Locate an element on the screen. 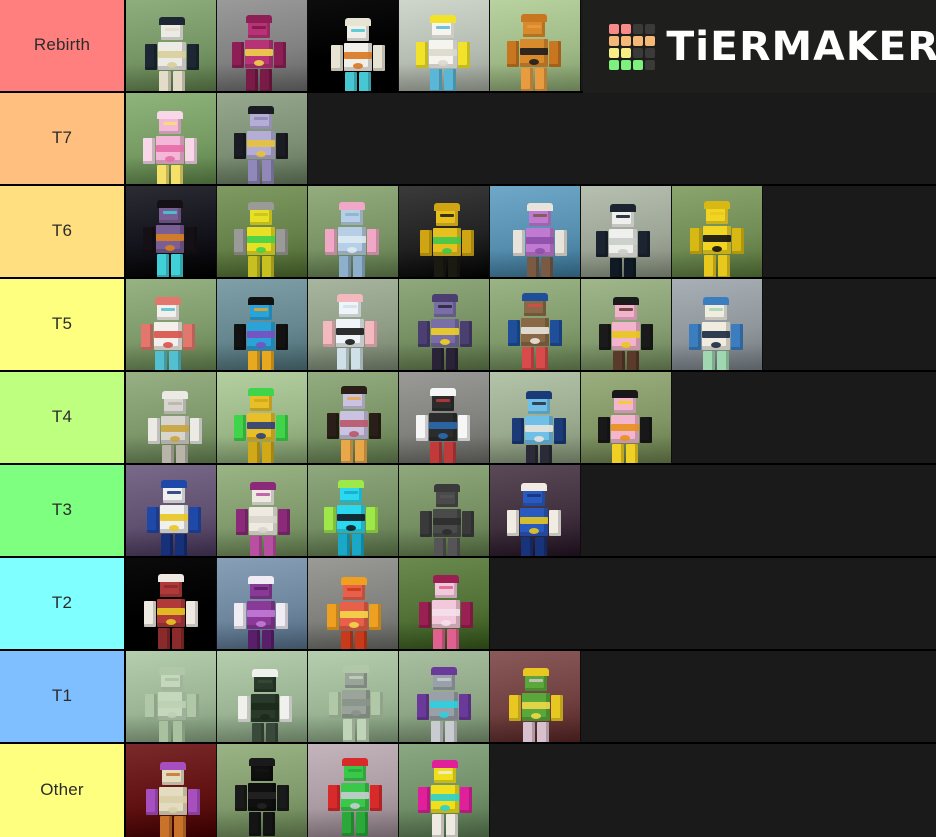 The image size is (936, 837). tiermaker-logo-text: TiERMAKER is located at coordinates (801, 46).